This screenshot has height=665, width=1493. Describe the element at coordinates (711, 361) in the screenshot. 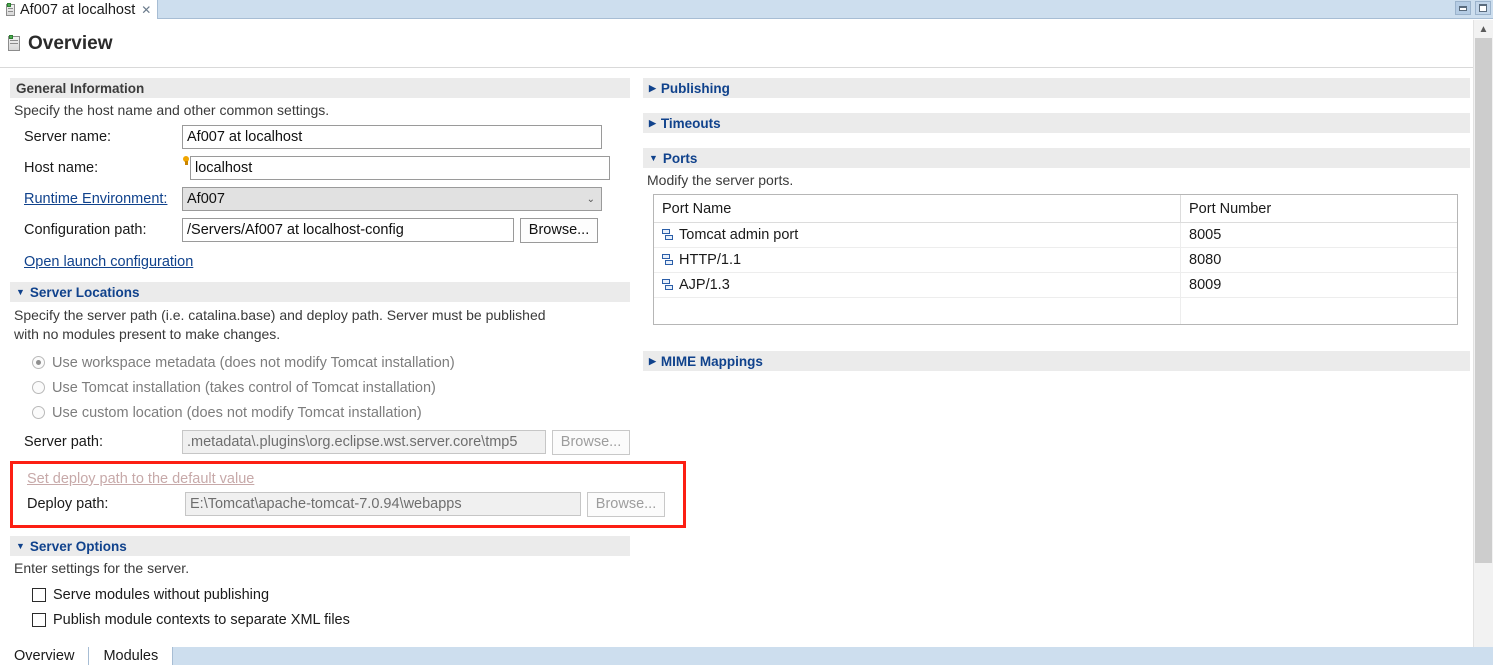

I see `section-mime-mappings-label: MIME Mappings` at that location.